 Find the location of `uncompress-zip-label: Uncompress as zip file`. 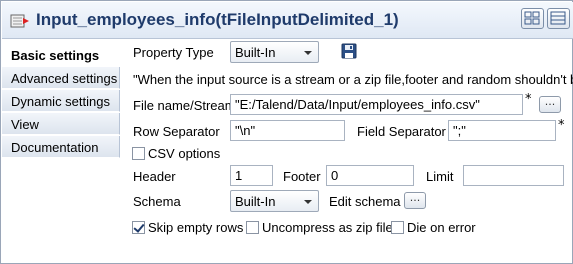

uncompress-zip-label: Uncompress as zip file is located at coordinates (327, 227).